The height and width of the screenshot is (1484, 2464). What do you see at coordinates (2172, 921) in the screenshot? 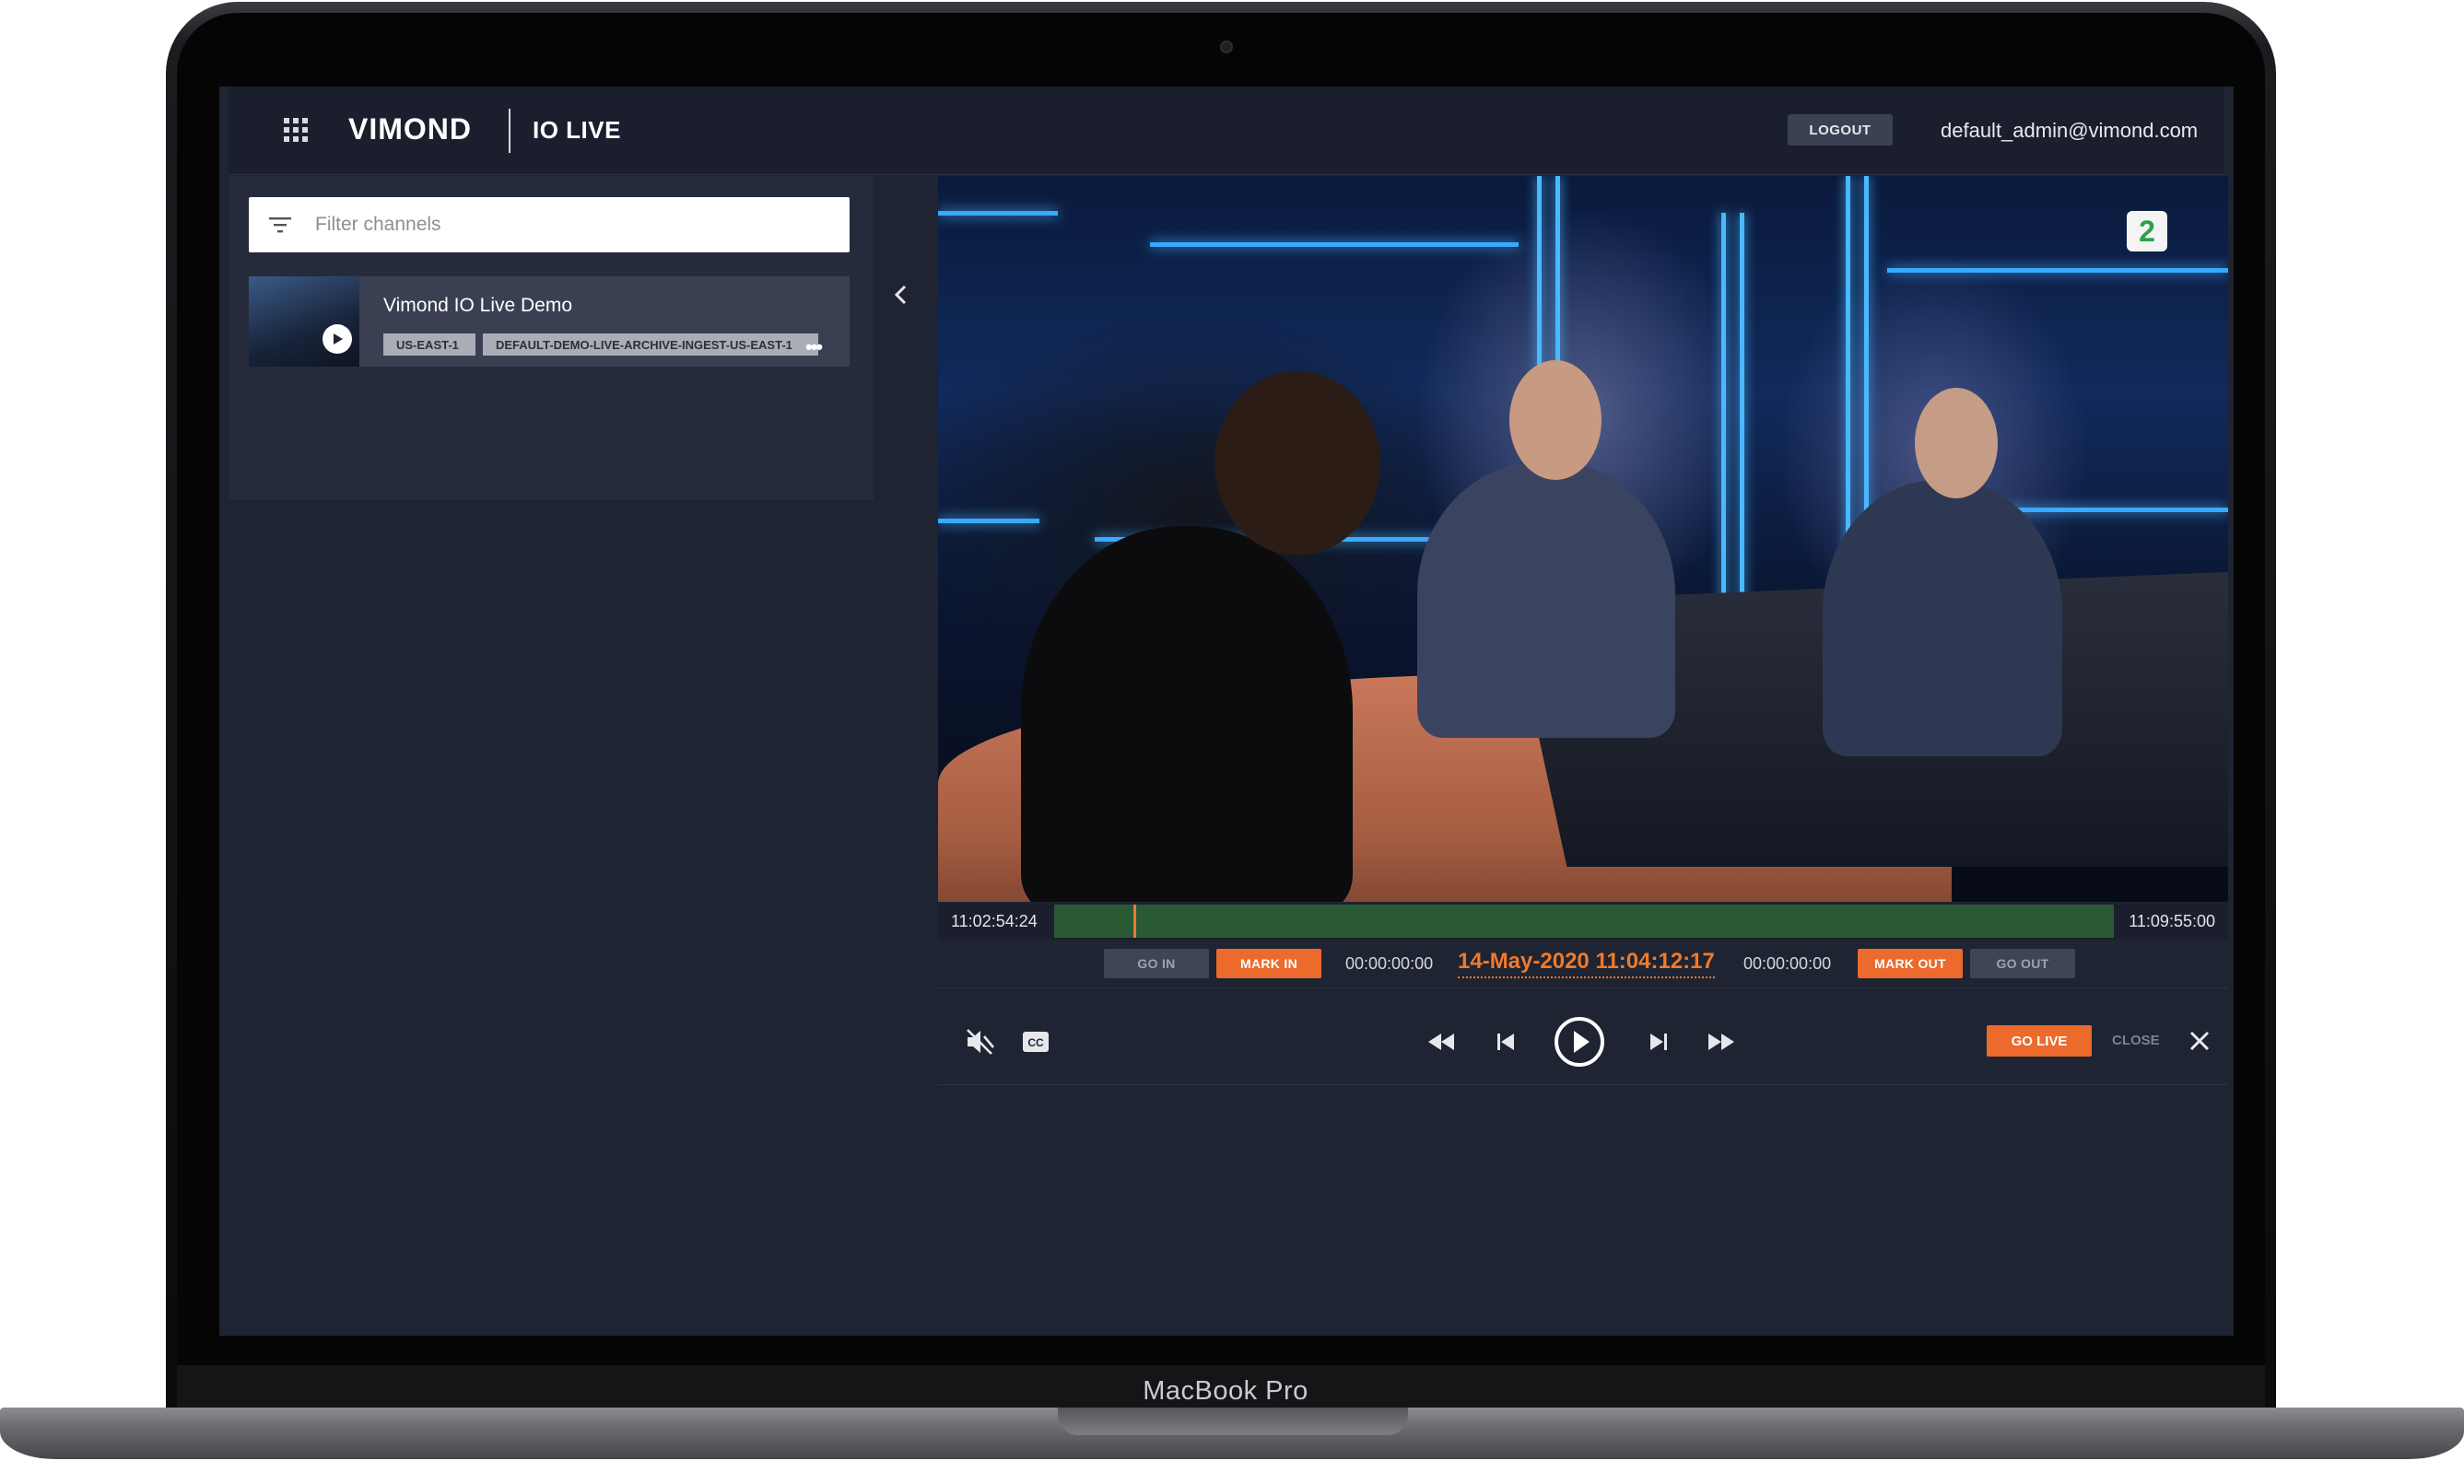
I see `timeline-end: 11:09:55:00` at bounding box center [2172, 921].